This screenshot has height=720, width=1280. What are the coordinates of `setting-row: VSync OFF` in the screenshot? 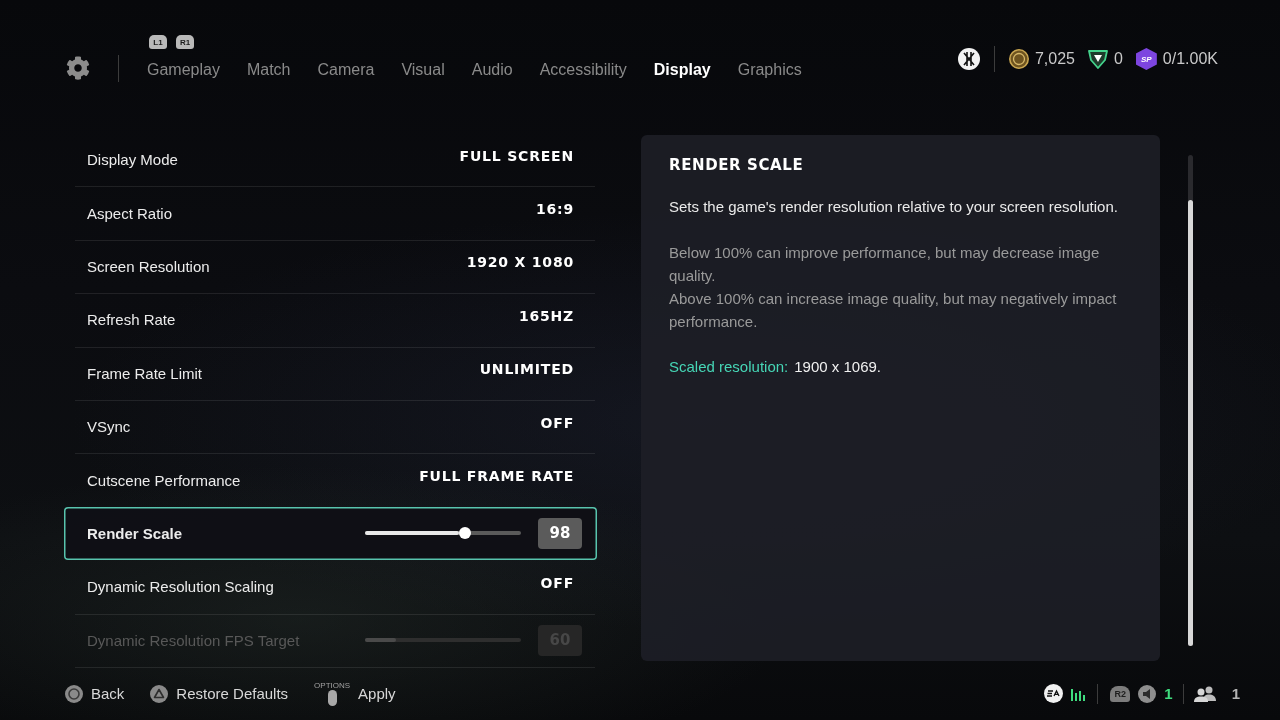 It's located at (330, 426).